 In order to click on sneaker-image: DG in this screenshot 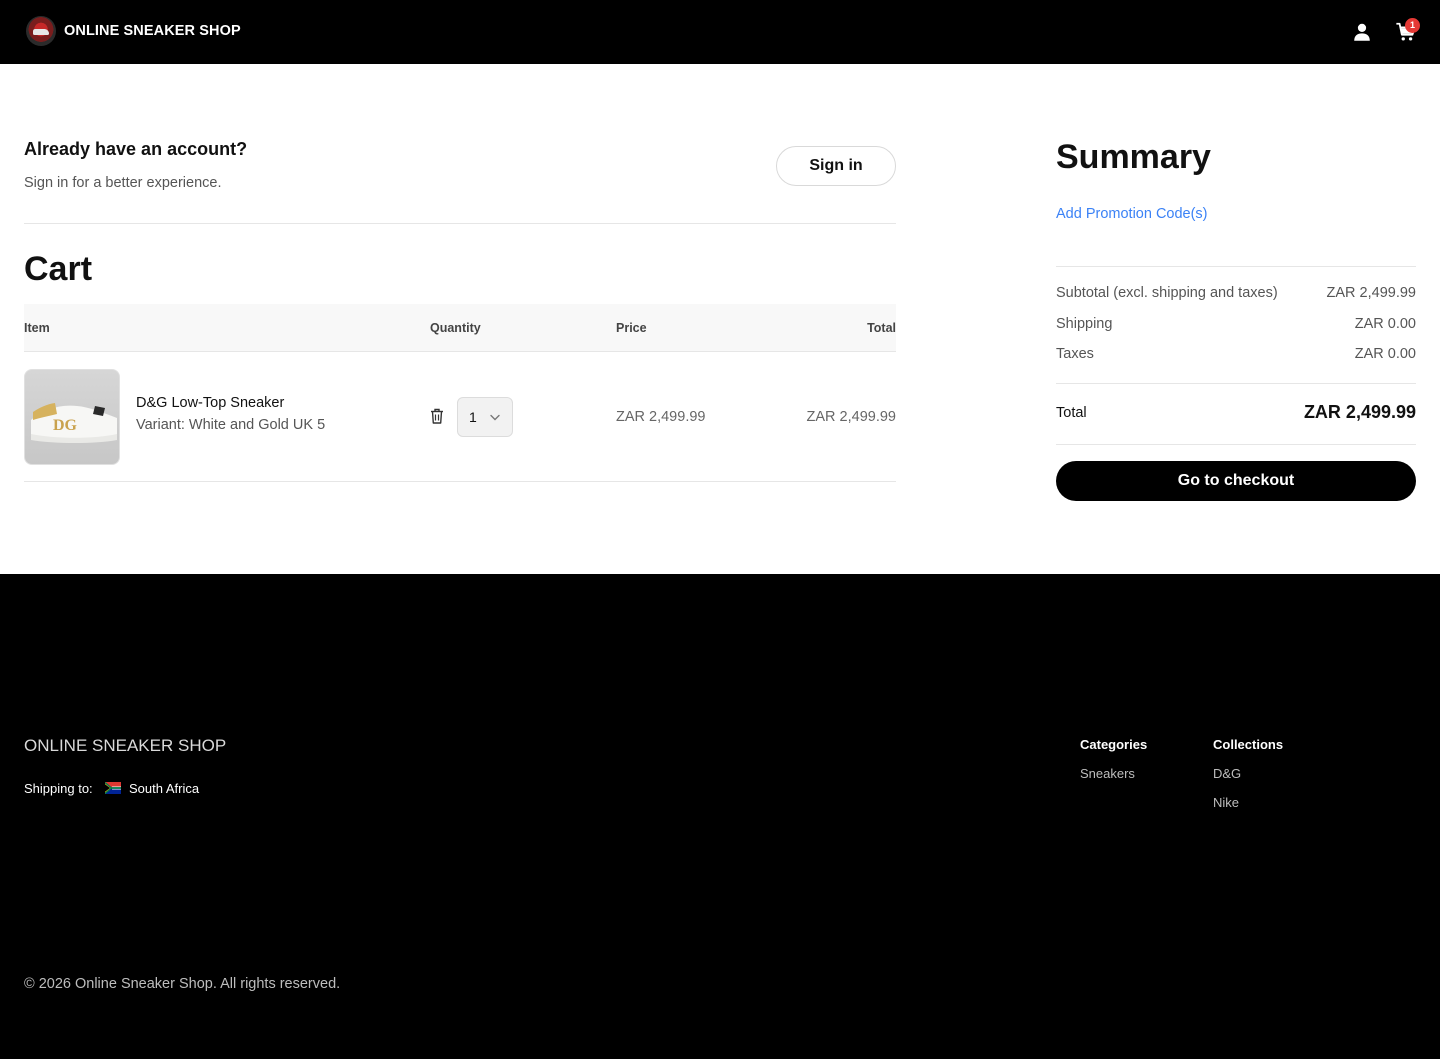, I will do `click(74, 423)`.